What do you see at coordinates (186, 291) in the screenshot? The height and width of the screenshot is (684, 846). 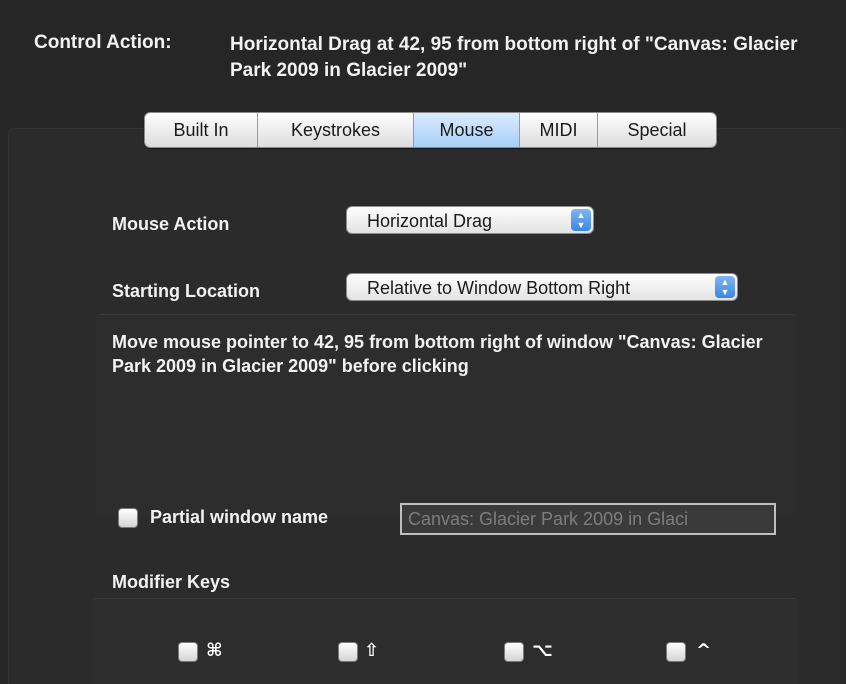 I see `starting-location-label: Starting Location` at bounding box center [186, 291].